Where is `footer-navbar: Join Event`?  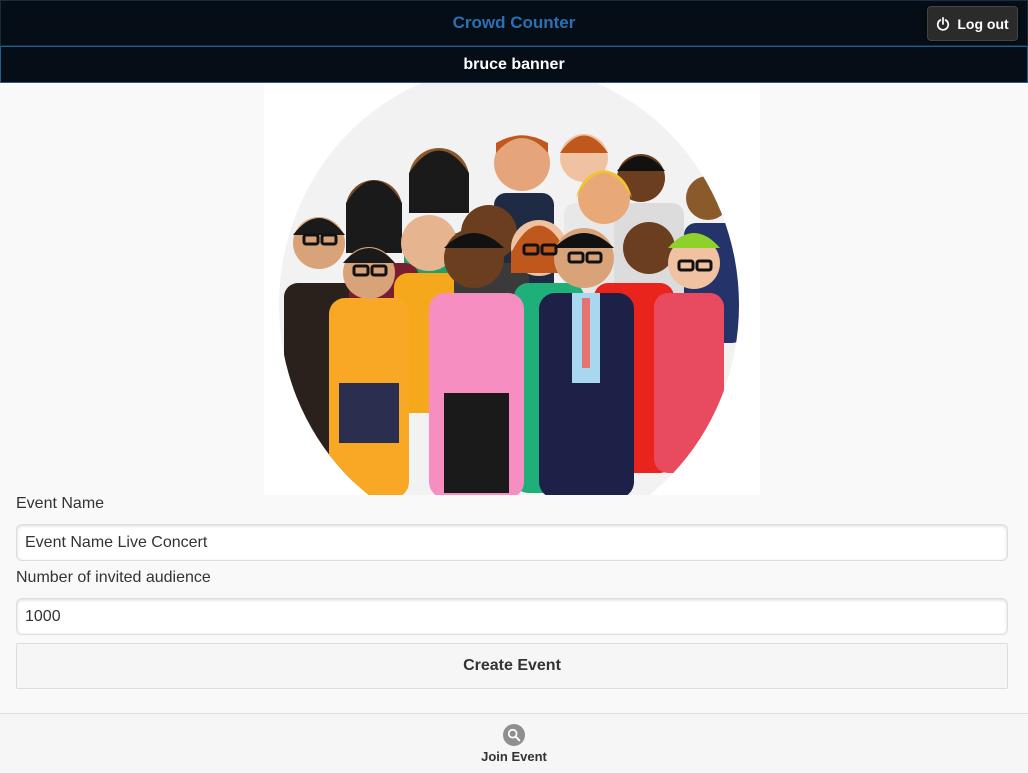
footer-navbar: Join Event is located at coordinates (514, 743).